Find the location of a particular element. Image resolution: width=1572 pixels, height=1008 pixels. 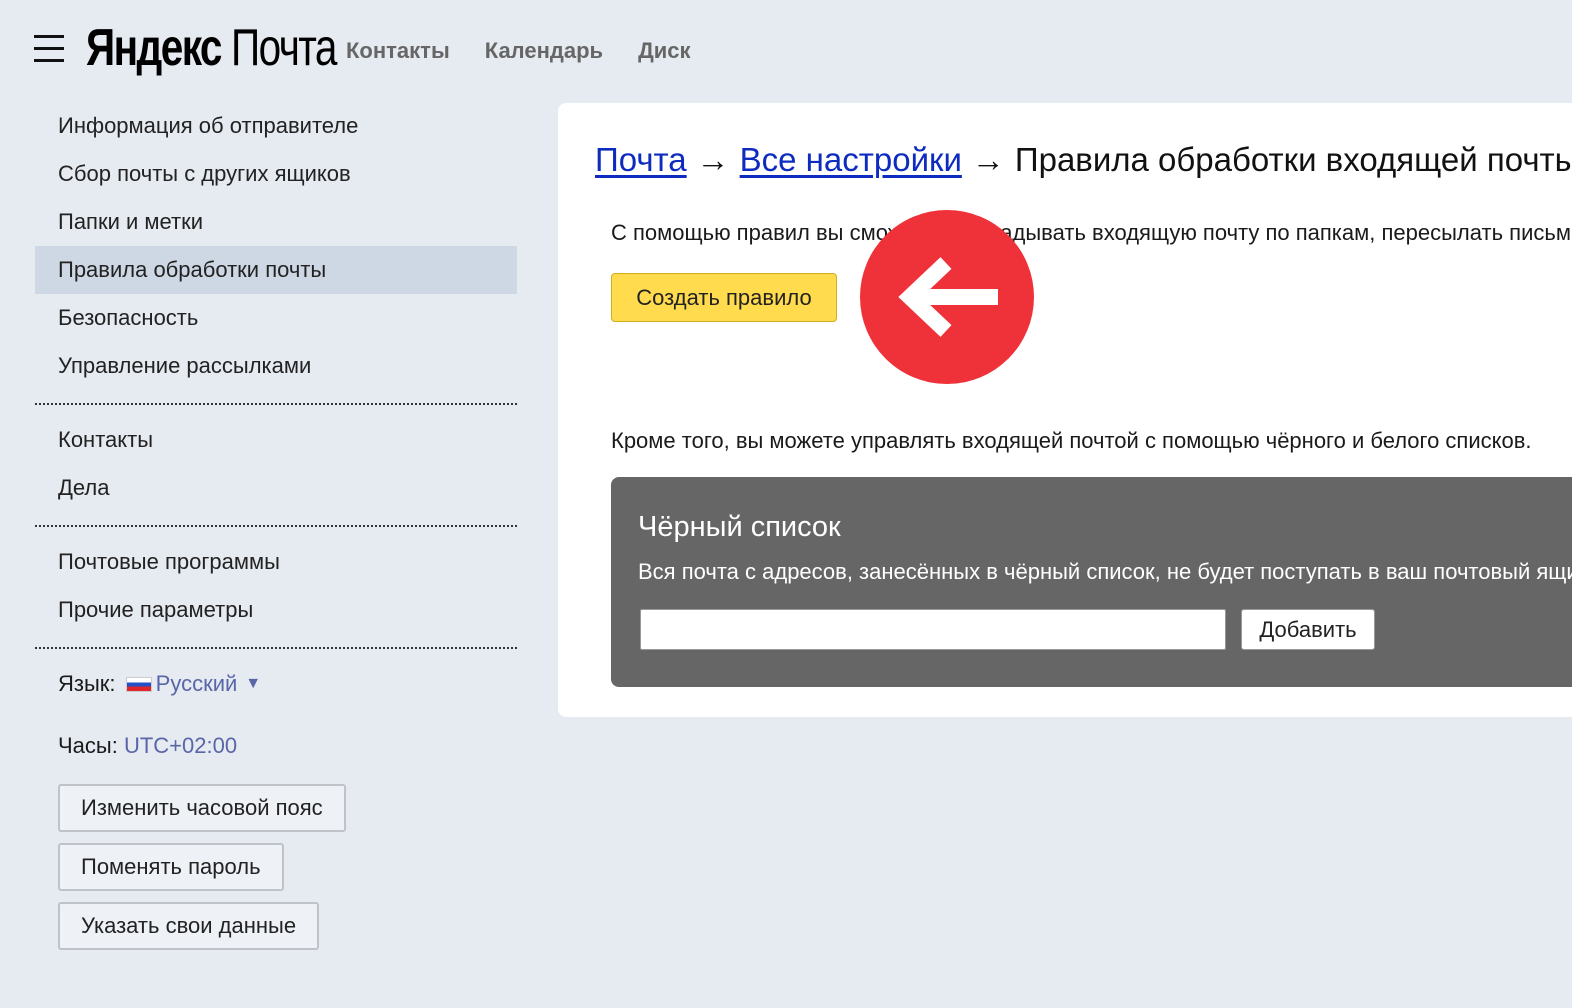

change-timezone-button: Изменить часовой пояс is located at coordinates (202, 808).